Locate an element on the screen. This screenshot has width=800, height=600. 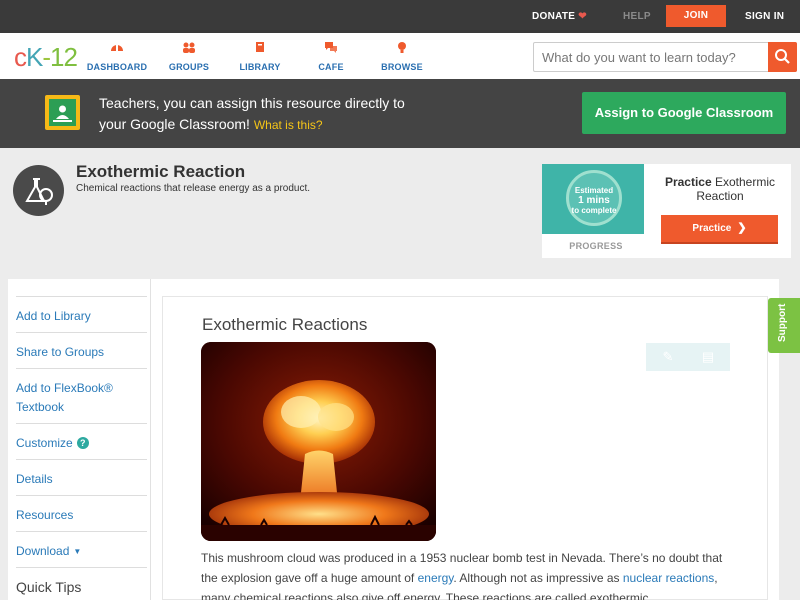
nav-dashboard-label: DASHBOARD is located at coordinates (117, 67).